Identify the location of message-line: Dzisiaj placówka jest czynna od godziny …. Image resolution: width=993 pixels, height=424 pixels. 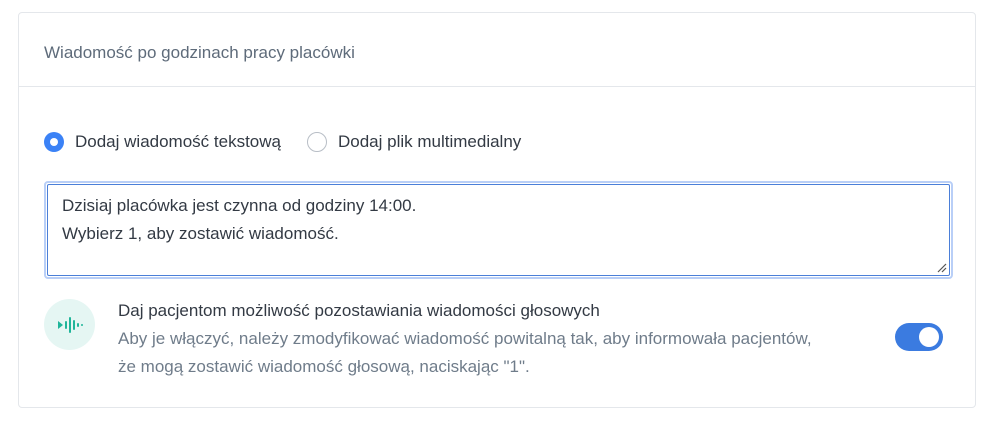
(239, 205).